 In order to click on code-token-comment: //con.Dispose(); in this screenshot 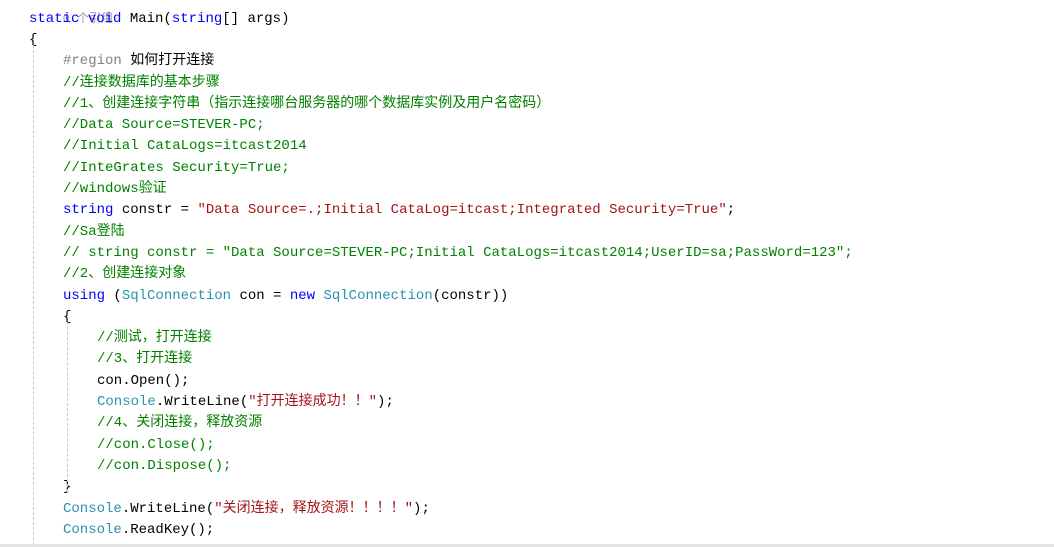, I will do `click(164, 465)`.